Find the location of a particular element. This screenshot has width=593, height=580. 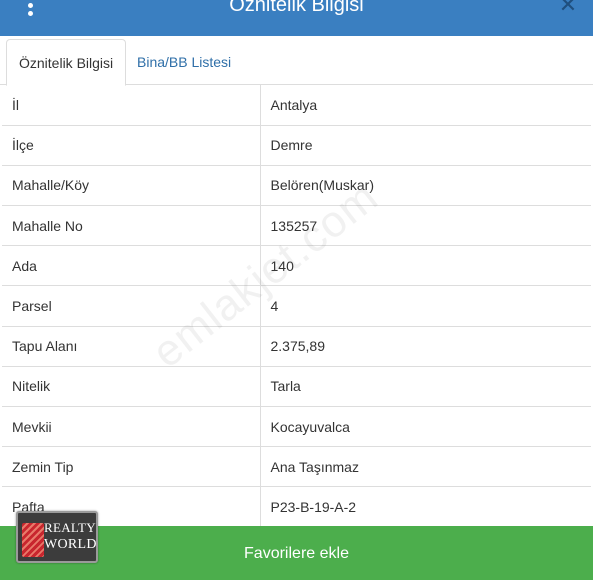

attribute-value: P23-B-19-A-2 is located at coordinates (425, 506).